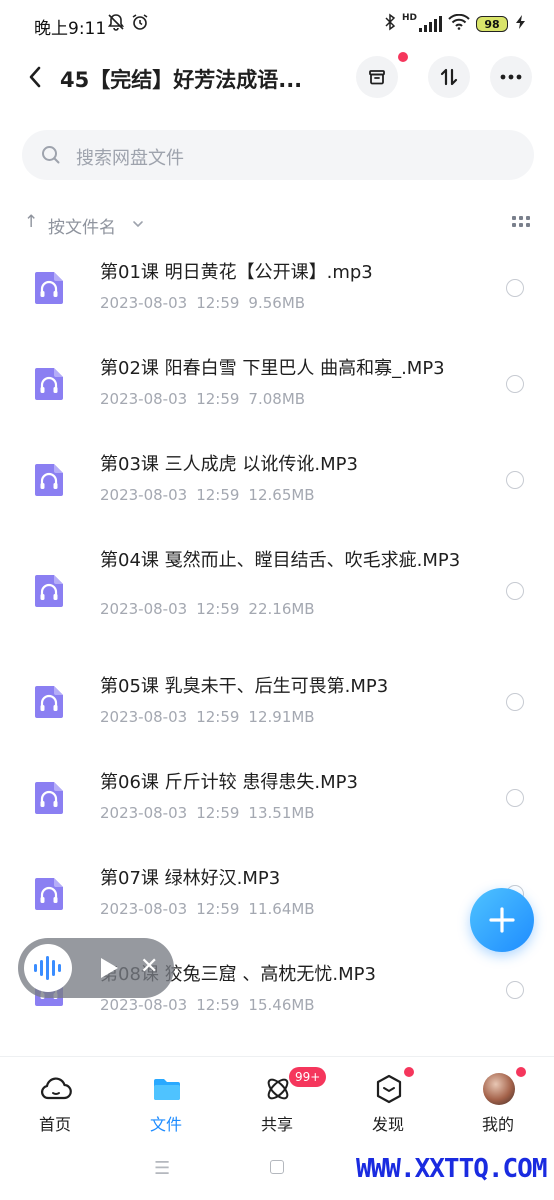  I want to click on chevron-left-icon, so click(35, 77).